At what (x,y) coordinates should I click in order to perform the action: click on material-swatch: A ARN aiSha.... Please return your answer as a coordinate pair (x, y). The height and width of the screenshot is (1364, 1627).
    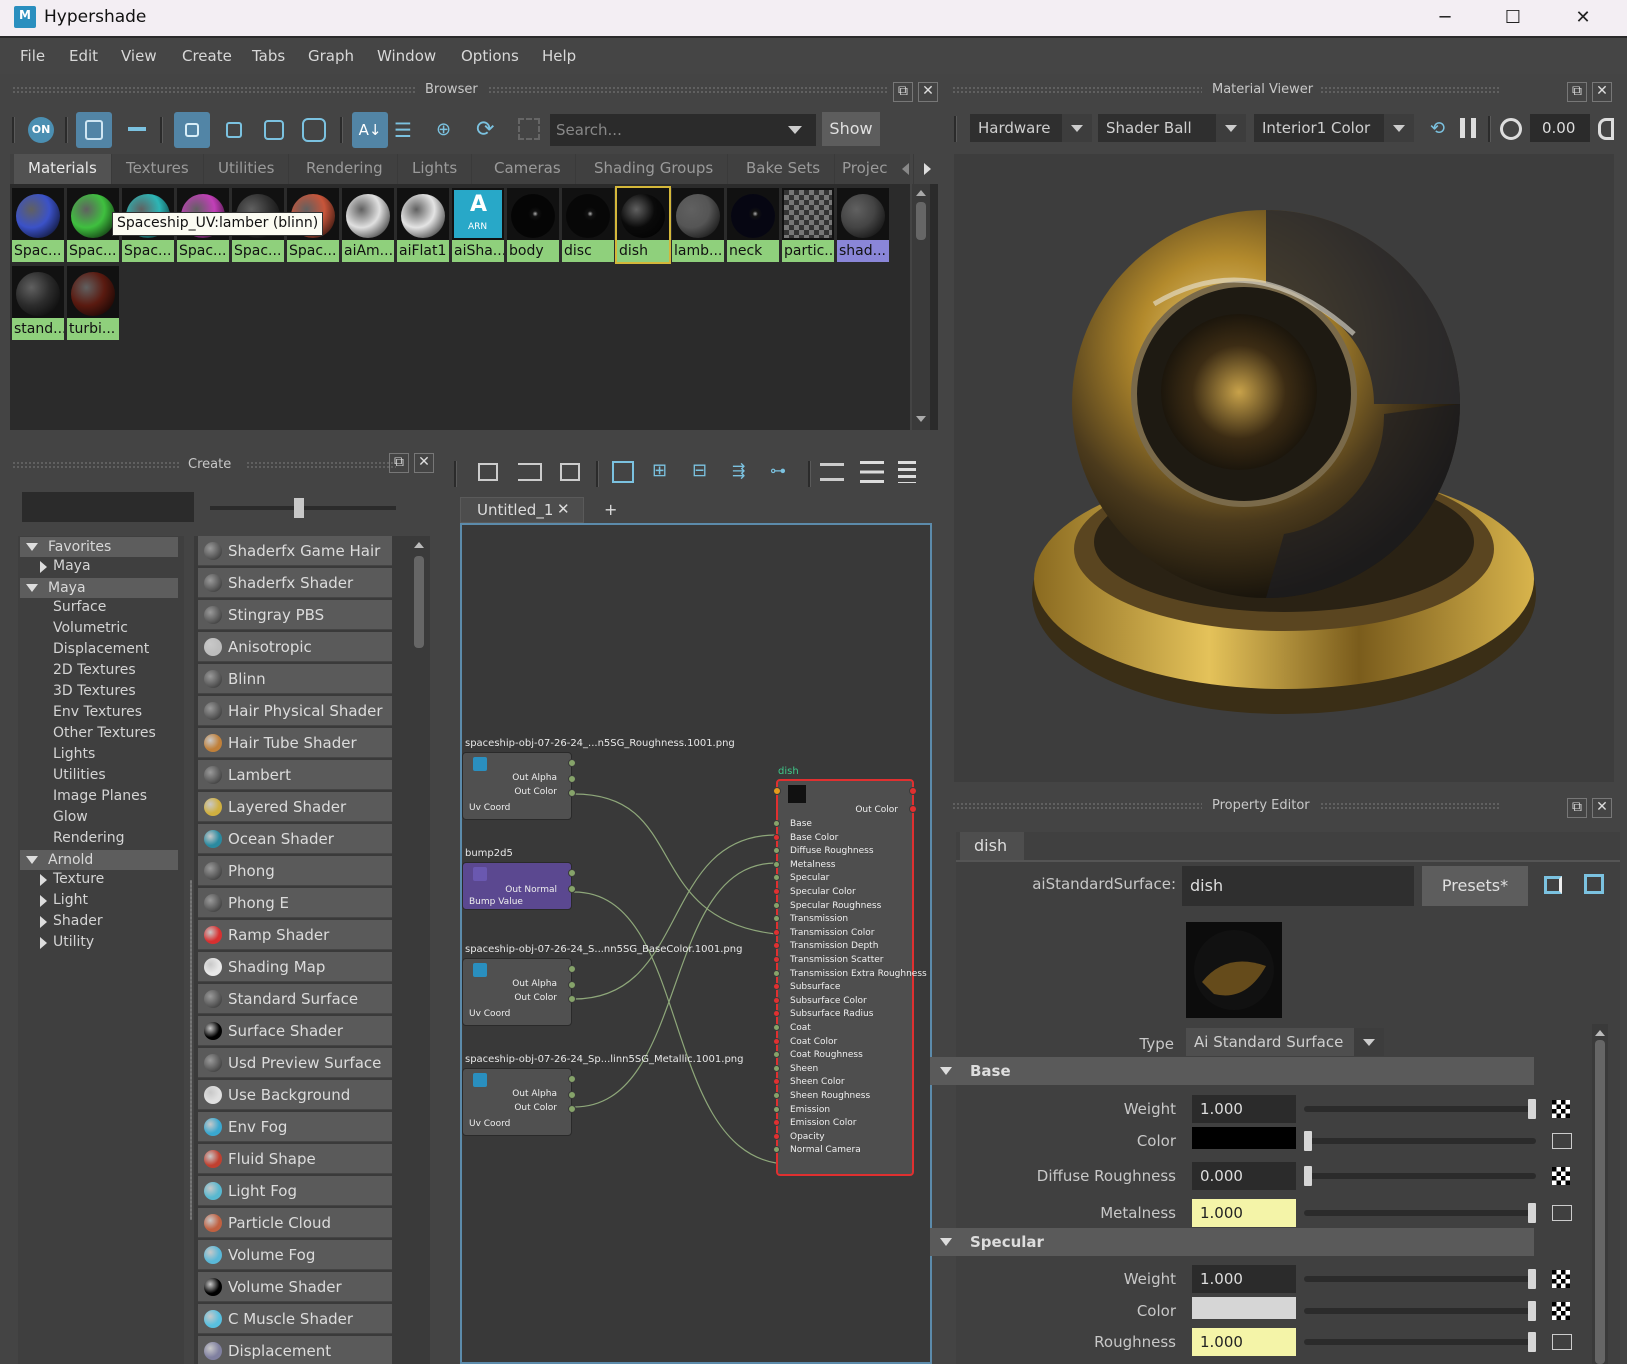
    Looking at the image, I should click on (478, 225).